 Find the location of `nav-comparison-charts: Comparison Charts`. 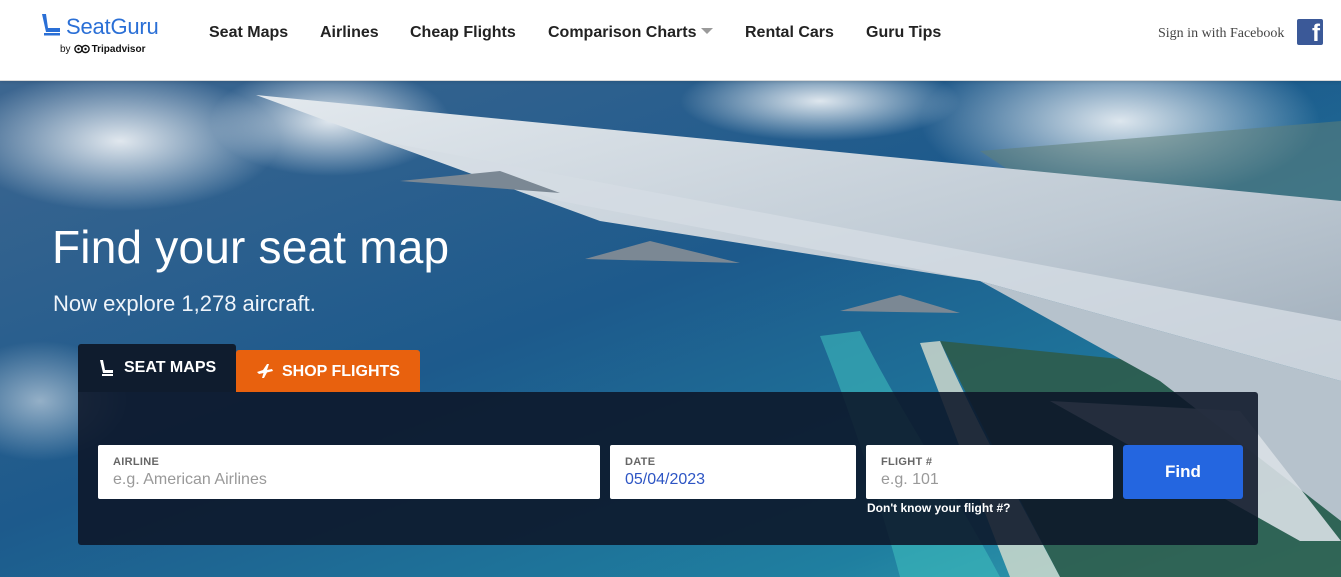

nav-comparison-charts: Comparison Charts is located at coordinates (631, 33).